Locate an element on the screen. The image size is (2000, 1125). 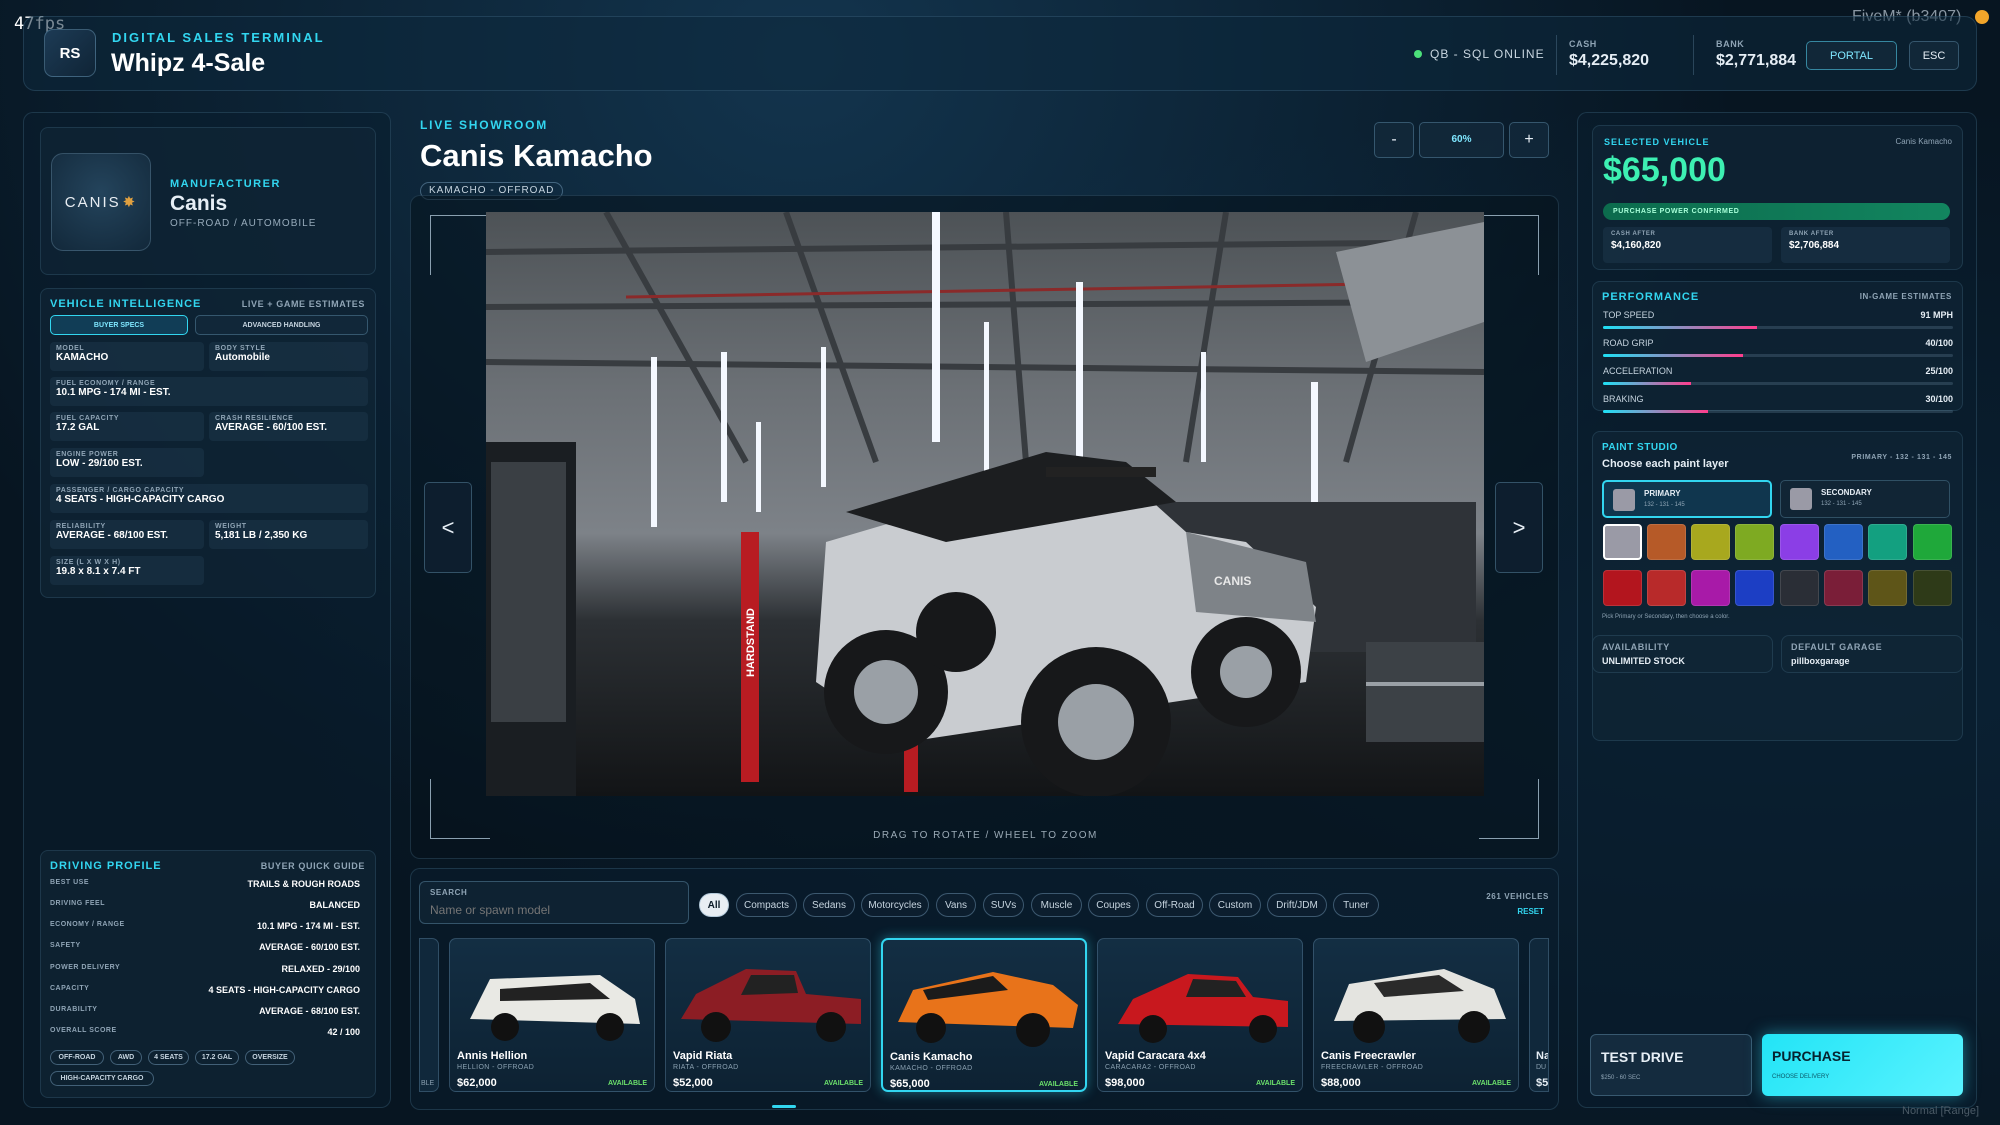
filter-motorcycles: Motorcycles is located at coordinates (895, 905).